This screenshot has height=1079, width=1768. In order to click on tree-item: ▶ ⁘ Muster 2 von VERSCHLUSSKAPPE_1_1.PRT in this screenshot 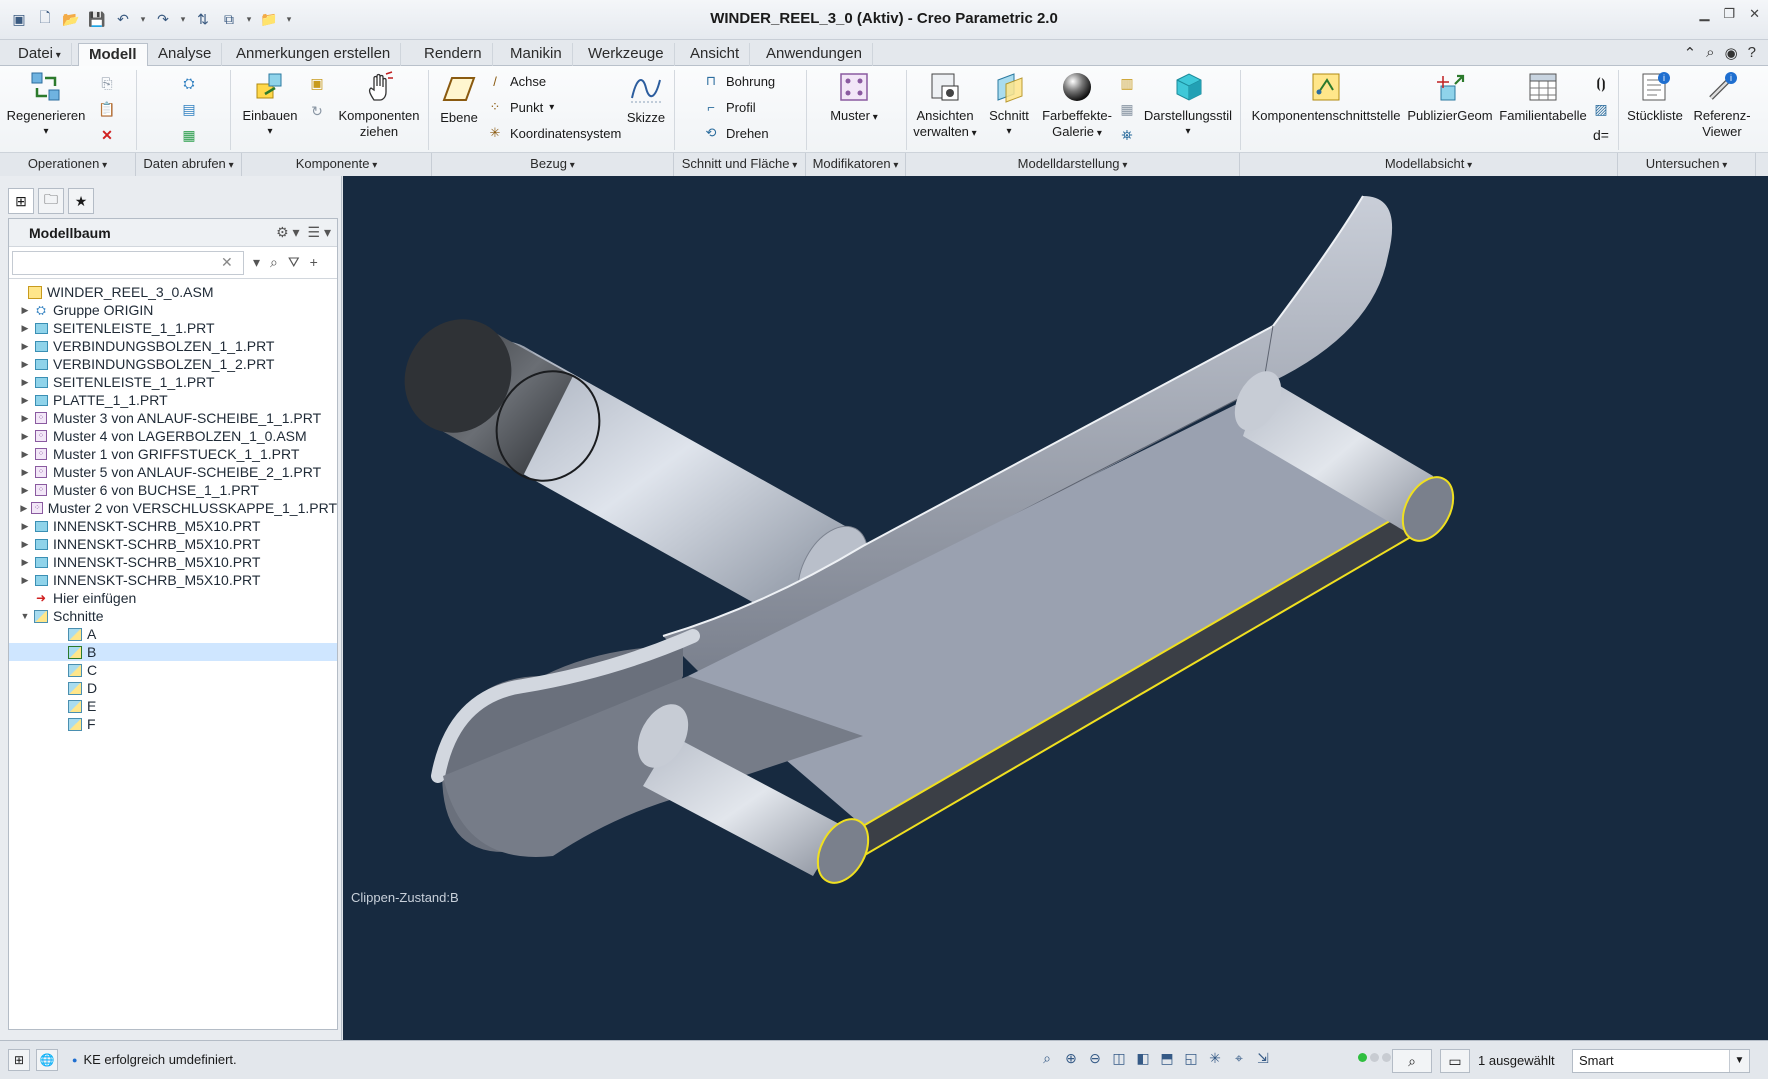, I will do `click(173, 508)`.